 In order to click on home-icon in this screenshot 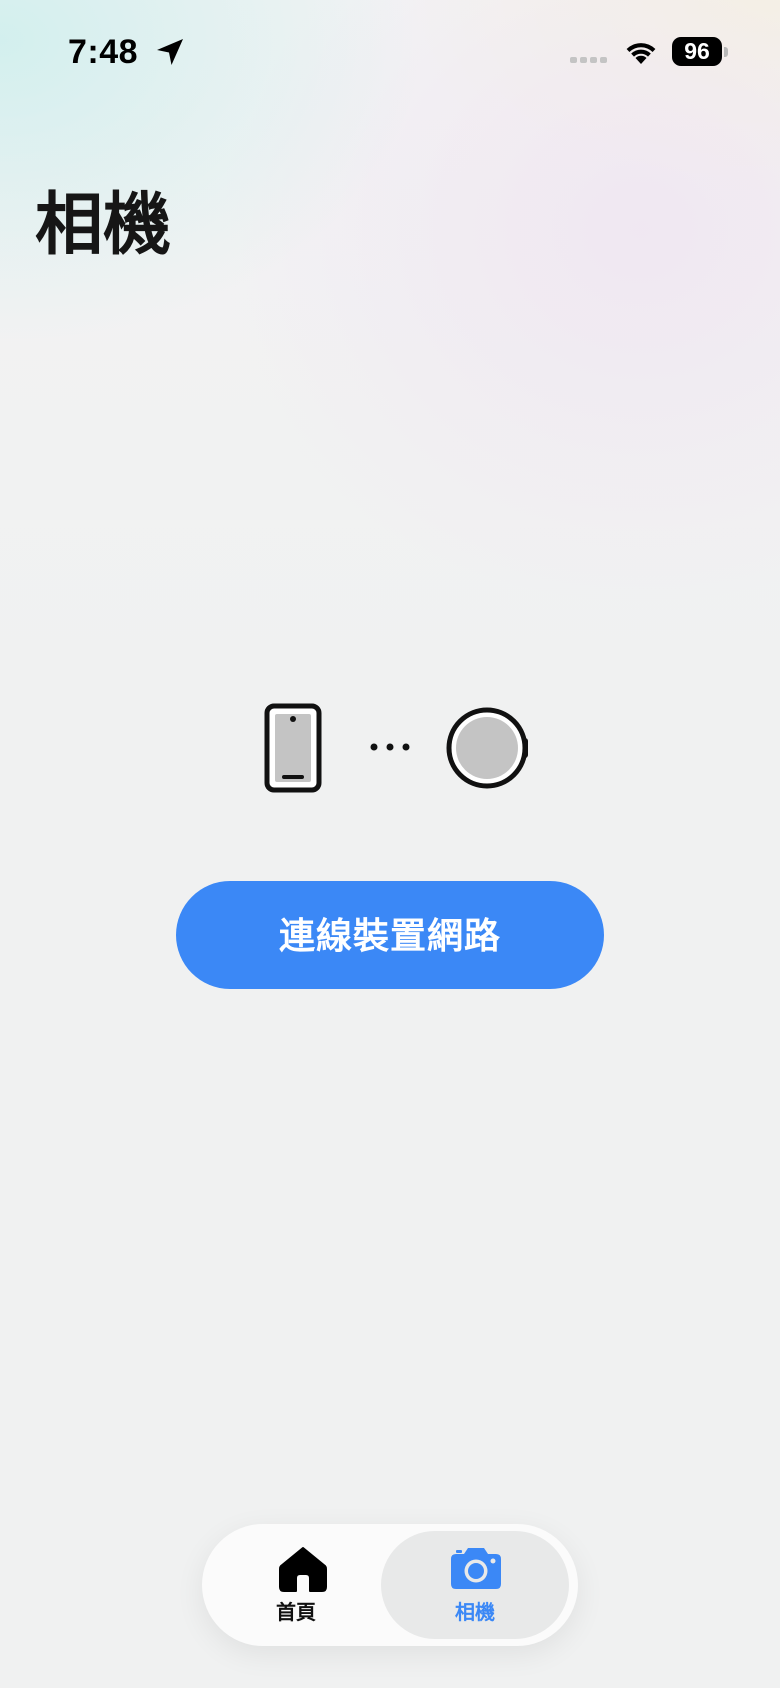, I will do `click(303, 1569)`.